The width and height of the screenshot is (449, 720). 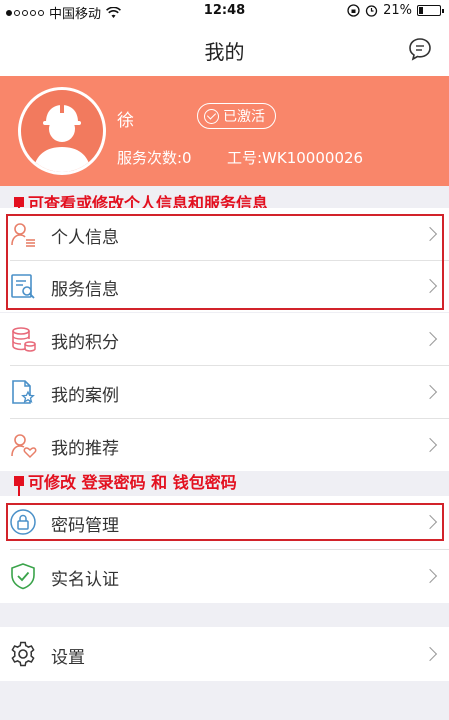 I want to click on settings-label: 设置, so click(x=68, y=658).